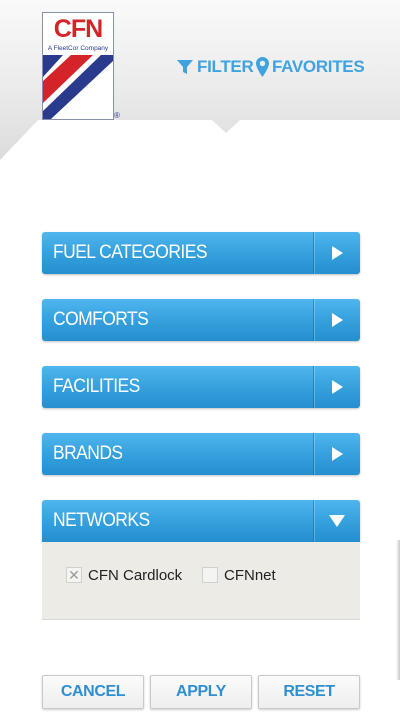 This screenshot has height=715, width=400. I want to click on checkbox-label: CFNnet, so click(250, 575).